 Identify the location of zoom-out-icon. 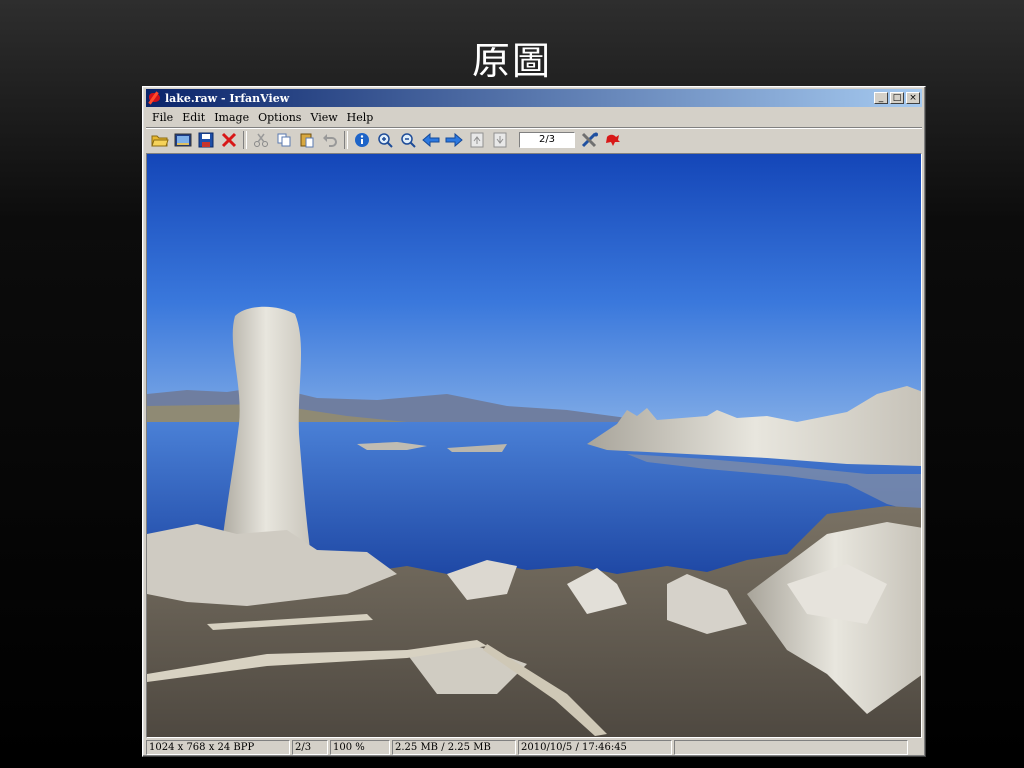
(408, 140).